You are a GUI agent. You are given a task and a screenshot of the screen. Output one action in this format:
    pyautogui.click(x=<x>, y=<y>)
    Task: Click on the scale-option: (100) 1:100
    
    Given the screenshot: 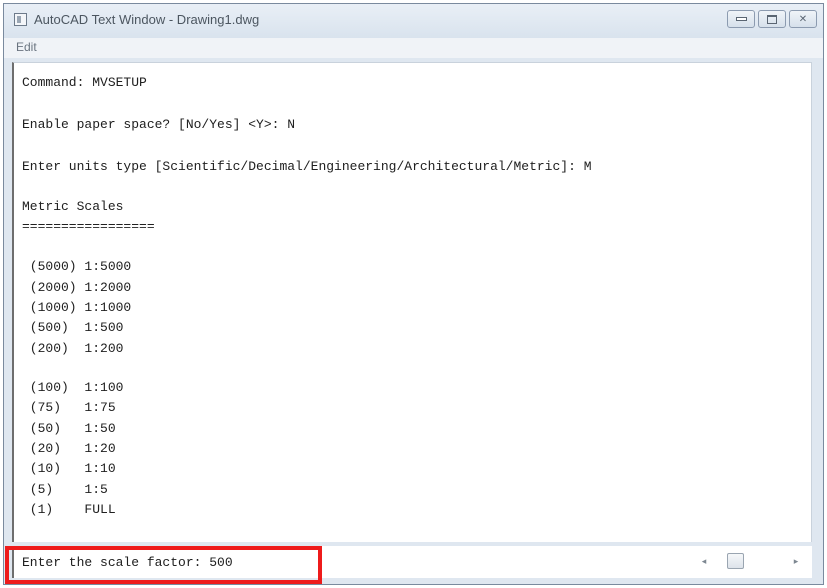 What is the action you would take?
    pyautogui.click(x=73, y=387)
    